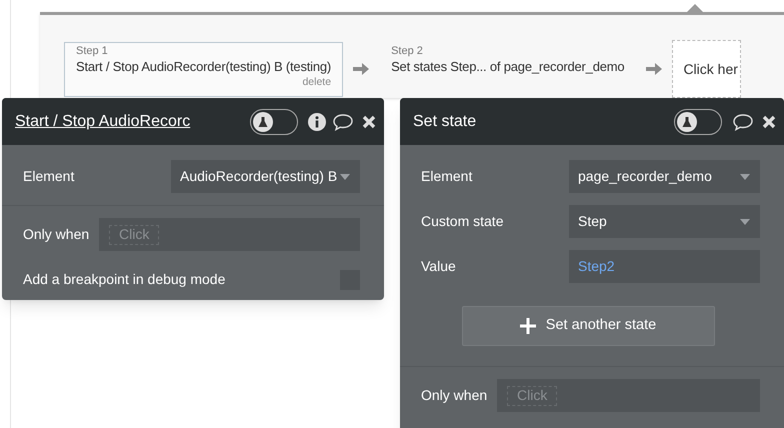 This screenshot has height=428, width=784. What do you see at coordinates (588, 326) in the screenshot?
I see `set-another-state-button: Set another state` at bounding box center [588, 326].